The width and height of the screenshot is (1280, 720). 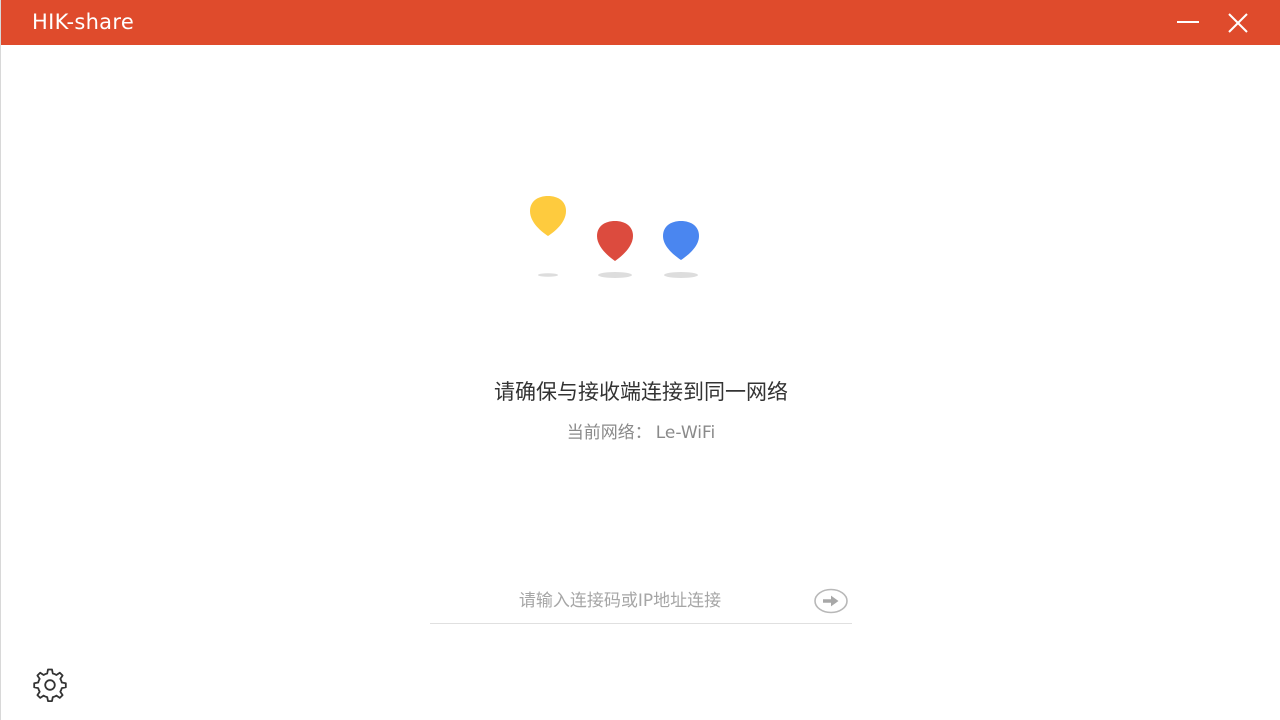 I want to click on minimize-button, so click(x=1188, y=23).